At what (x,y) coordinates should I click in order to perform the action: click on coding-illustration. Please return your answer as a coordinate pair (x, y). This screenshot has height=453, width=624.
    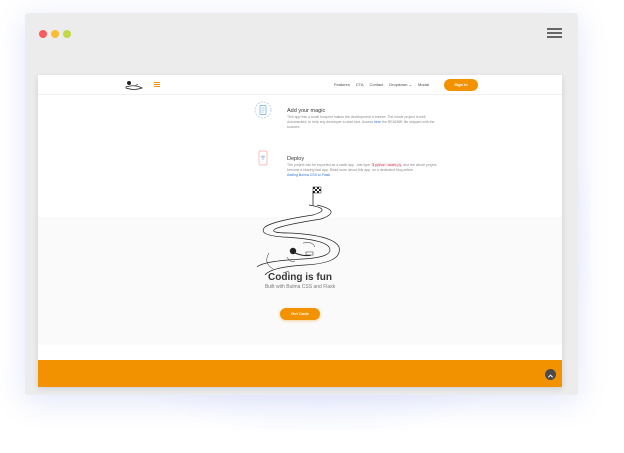
    Looking at the image, I should click on (298, 231).